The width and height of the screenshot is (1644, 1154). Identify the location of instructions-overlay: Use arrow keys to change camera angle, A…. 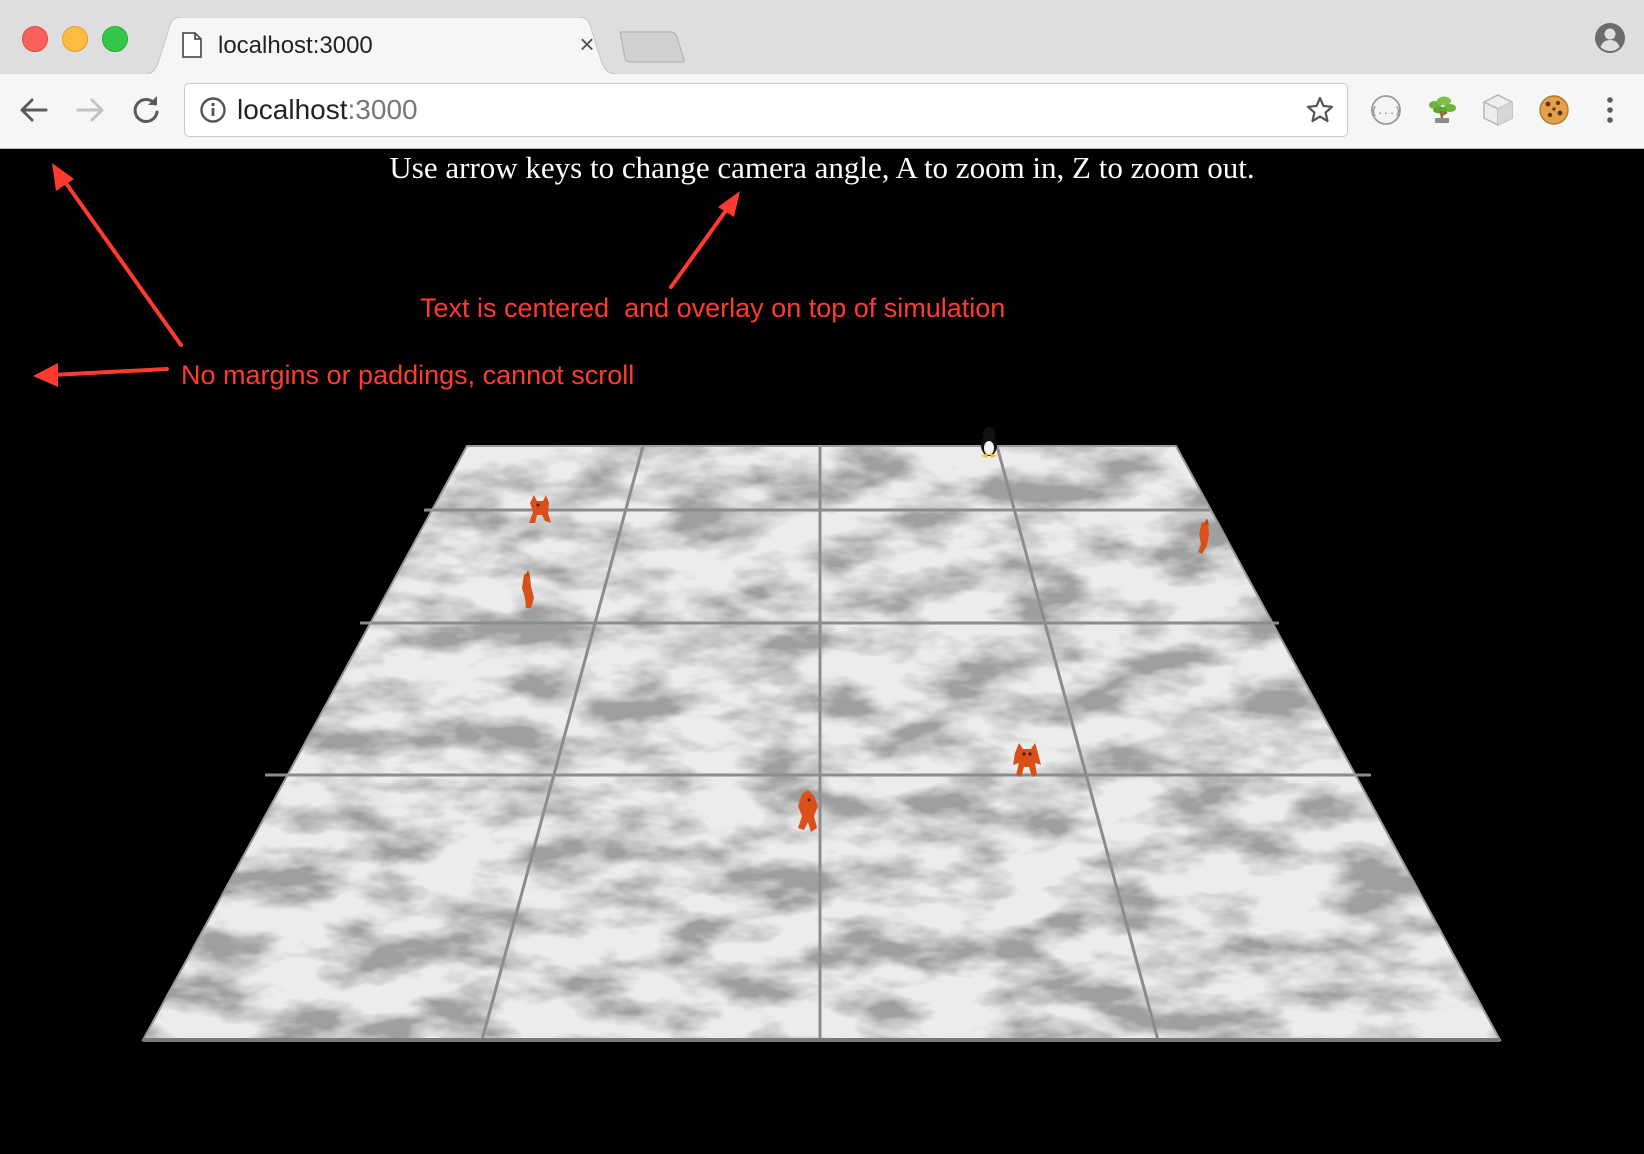
(822, 167).